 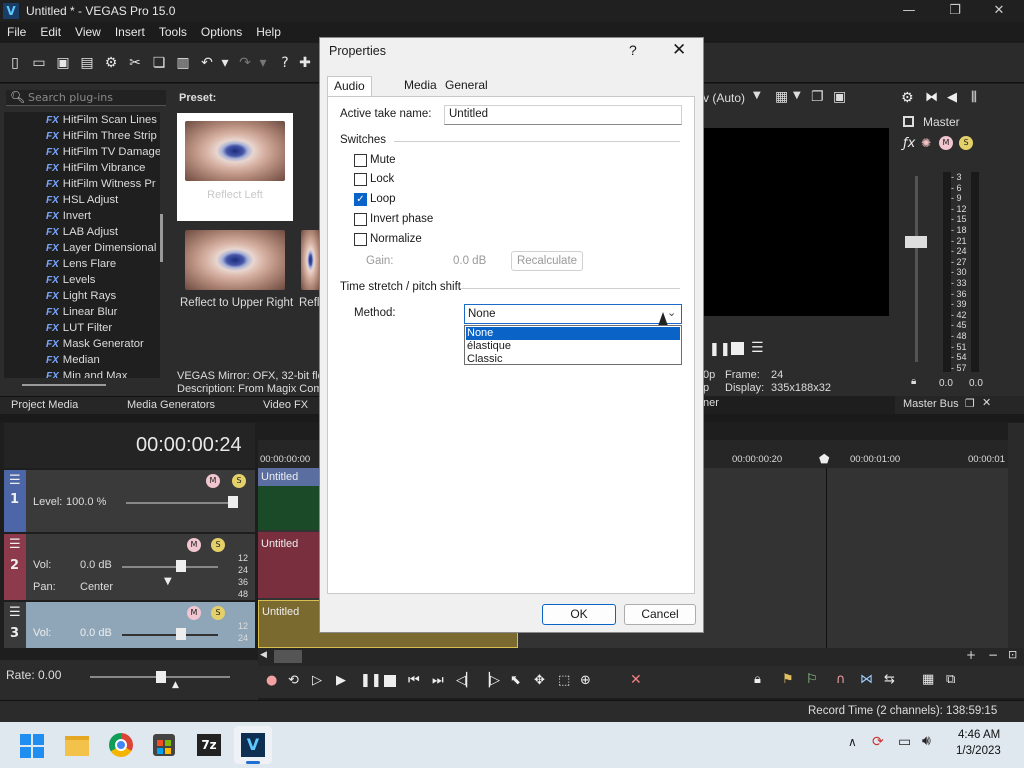 What do you see at coordinates (907, 98) in the screenshot?
I see `gear-icon: ⚙` at bounding box center [907, 98].